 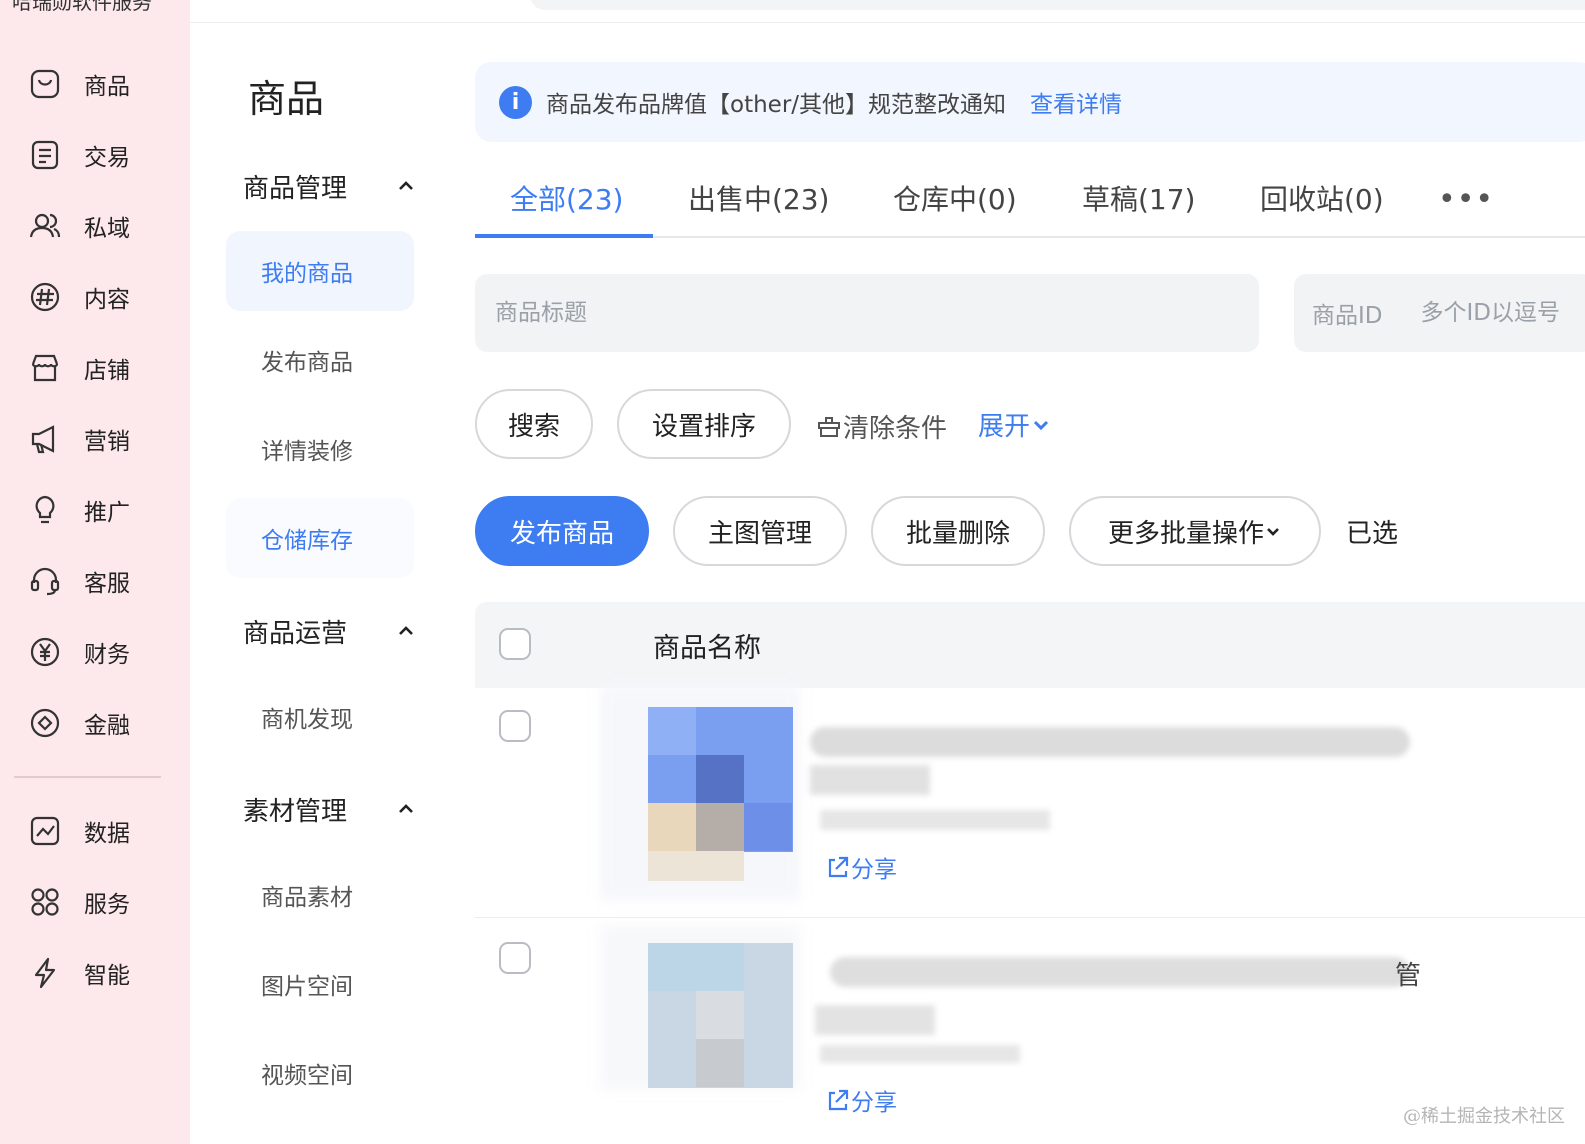 What do you see at coordinates (45, 902) in the screenshot?
I see `grid-icon` at bounding box center [45, 902].